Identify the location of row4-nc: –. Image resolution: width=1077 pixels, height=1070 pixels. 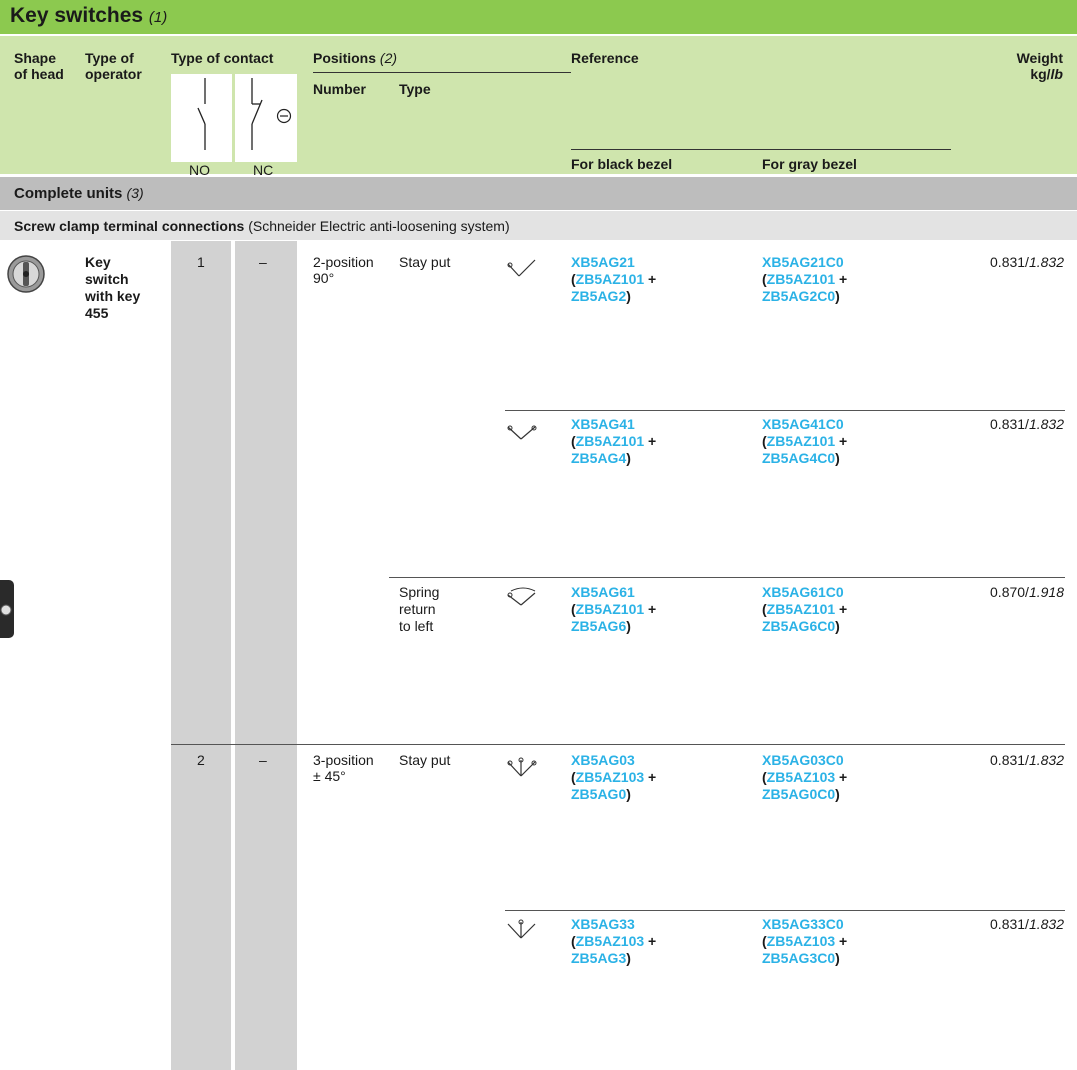
(263, 760).